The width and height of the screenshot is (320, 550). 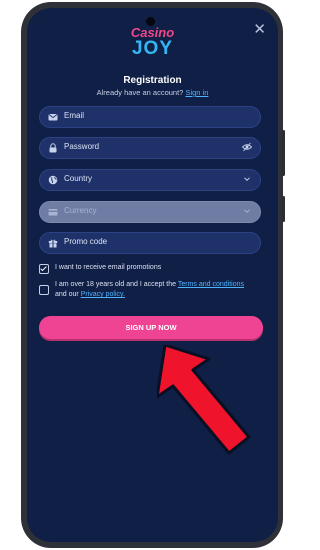 What do you see at coordinates (196, 92) in the screenshot?
I see `signin-link: Sign in` at bounding box center [196, 92].